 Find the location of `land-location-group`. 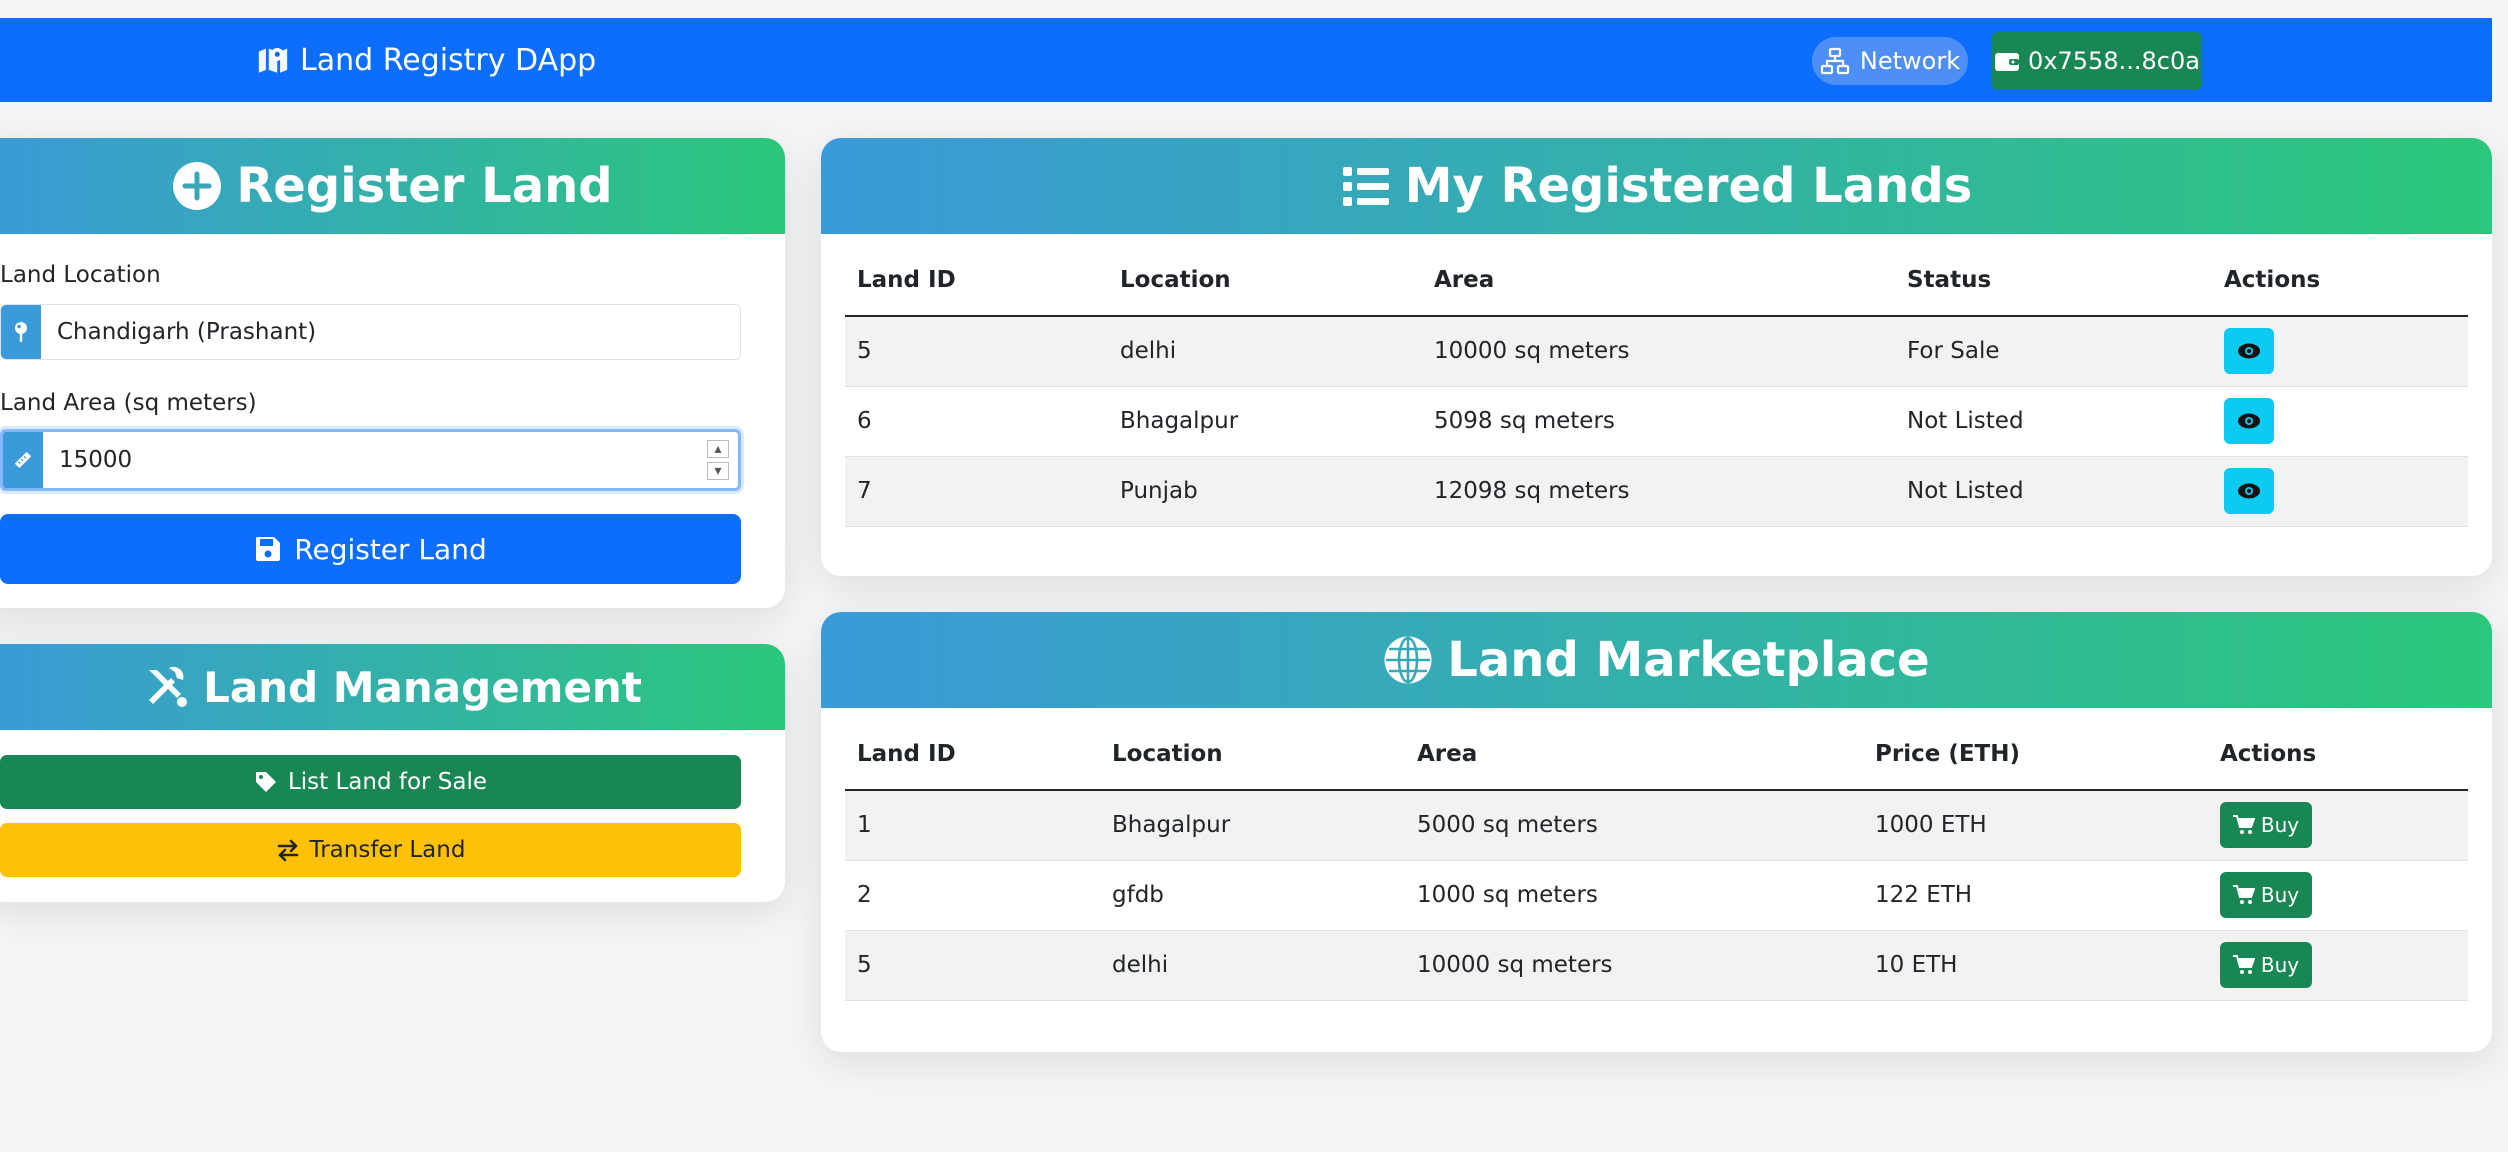

land-location-group is located at coordinates (370, 332).